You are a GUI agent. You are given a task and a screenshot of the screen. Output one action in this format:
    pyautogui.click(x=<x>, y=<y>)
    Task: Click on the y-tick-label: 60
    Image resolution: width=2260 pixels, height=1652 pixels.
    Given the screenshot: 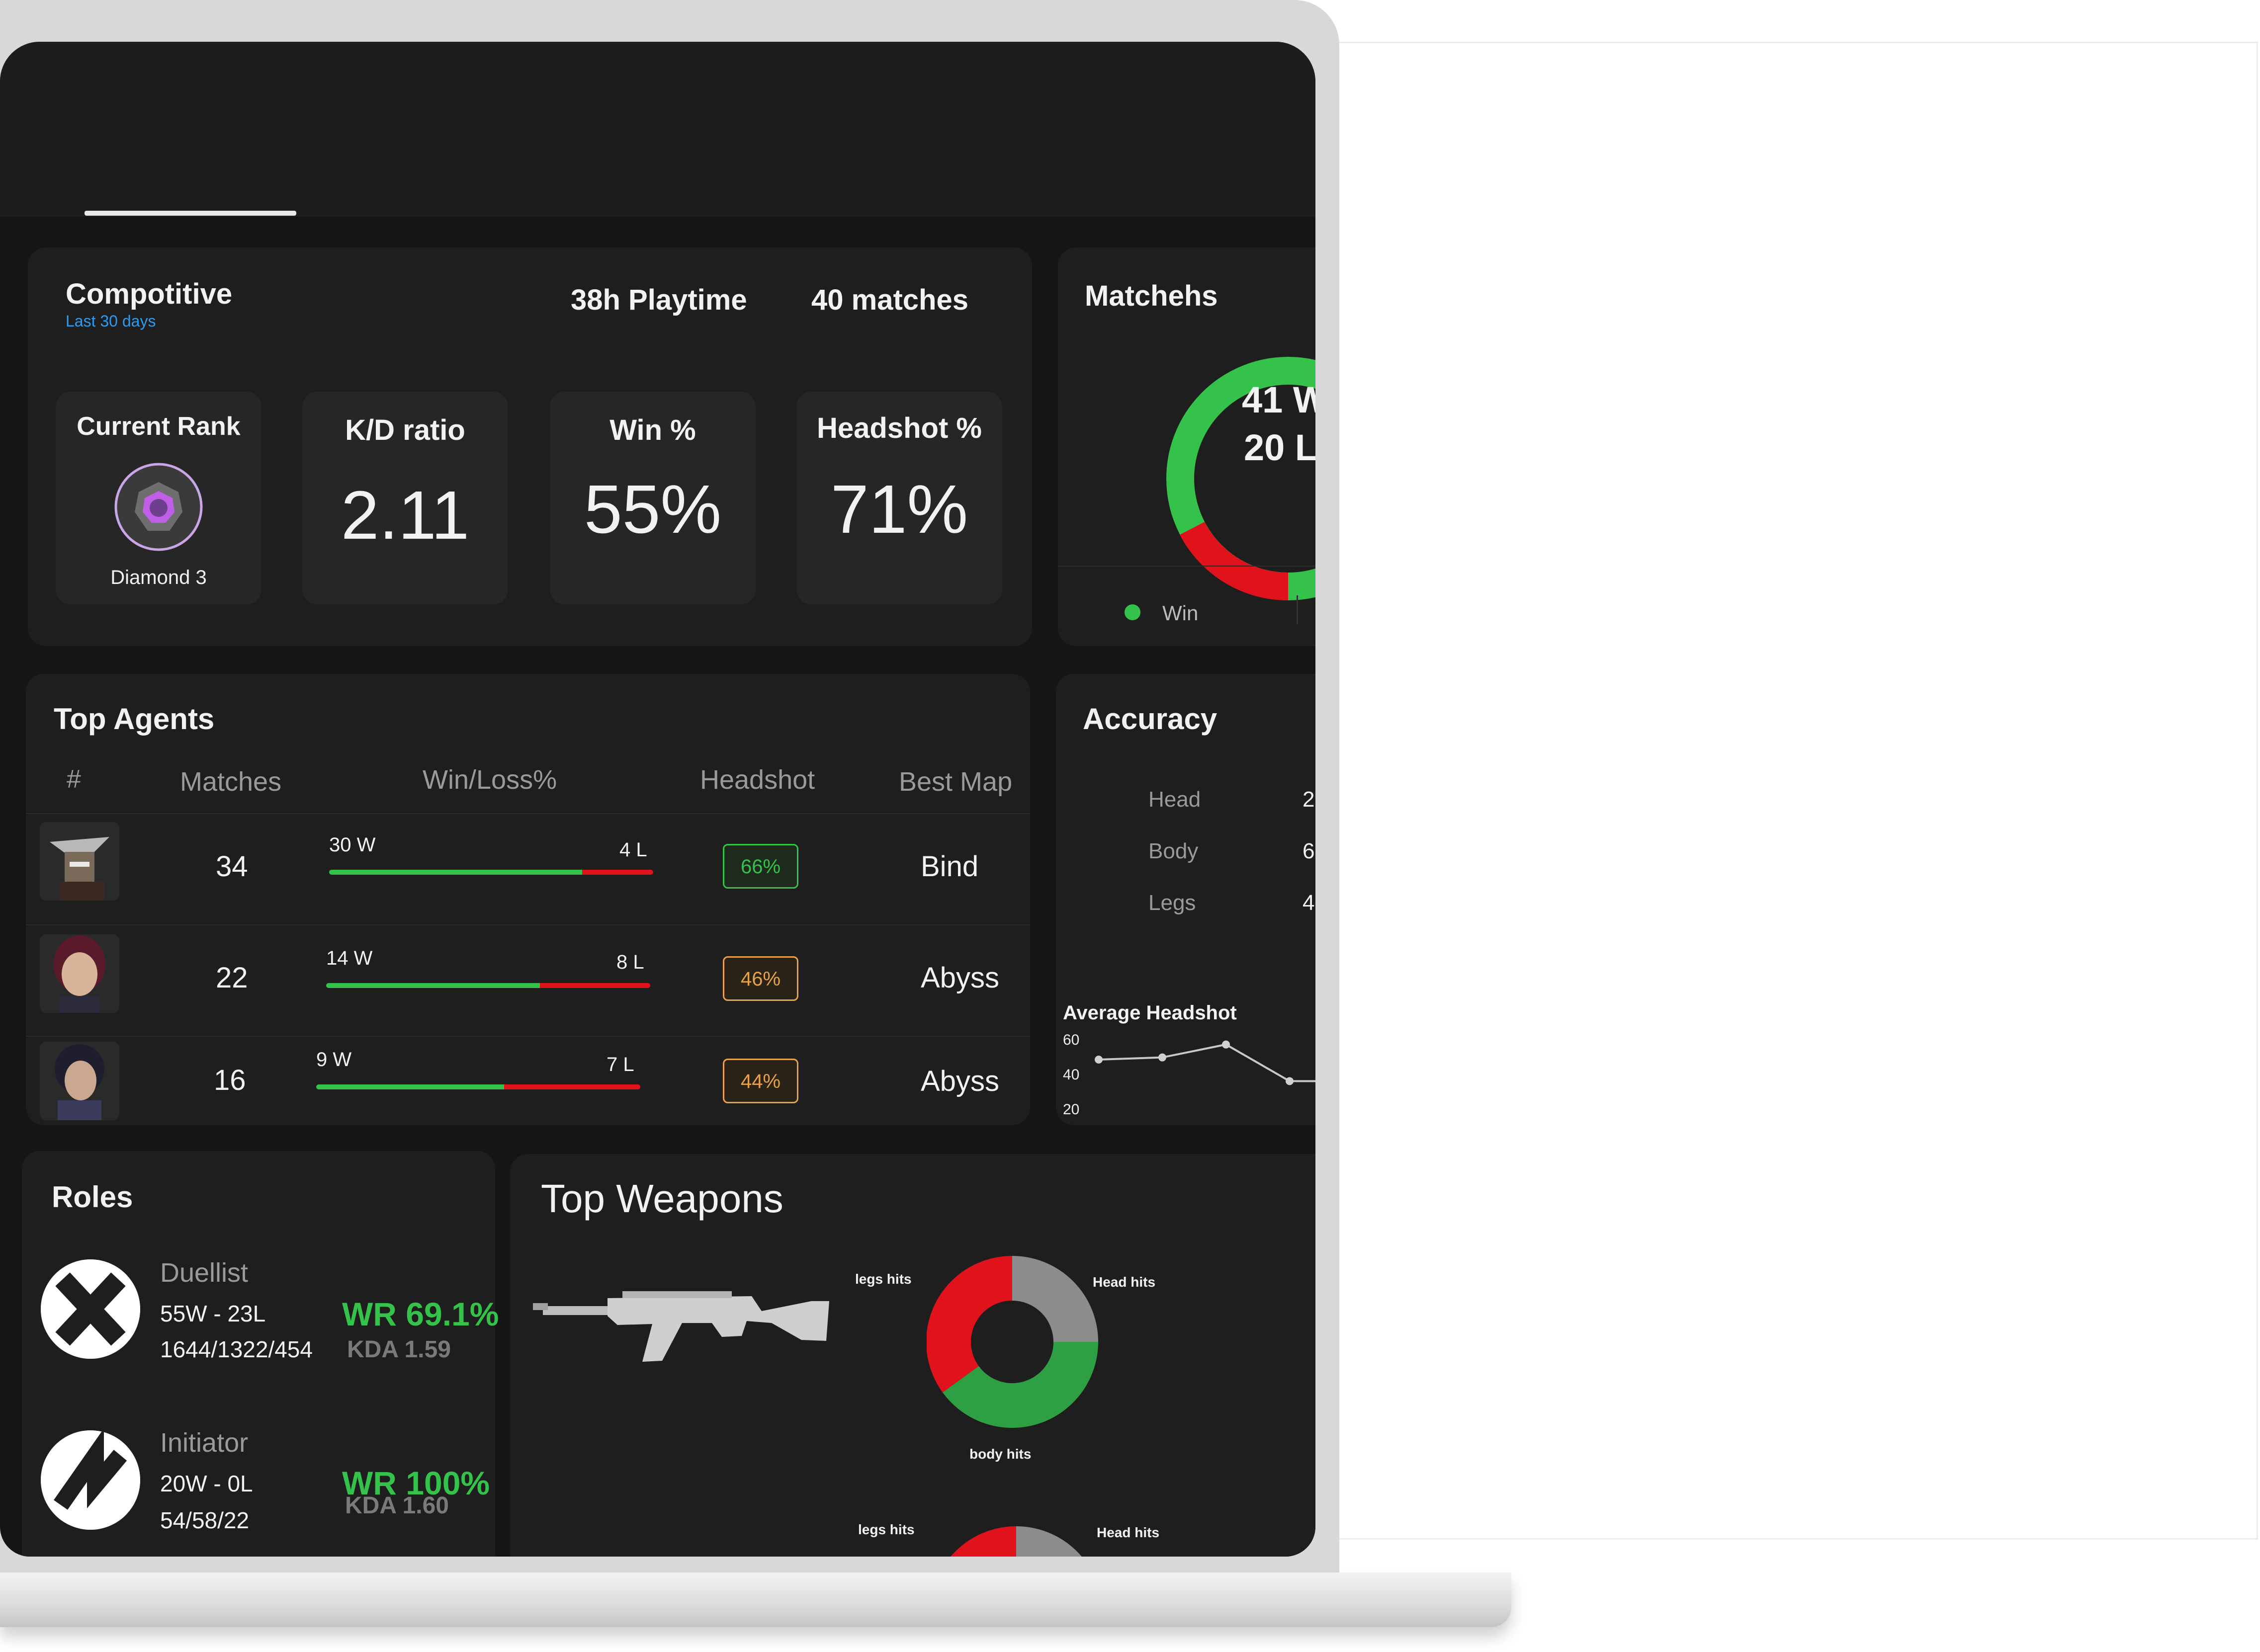 What is the action you would take?
    pyautogui.click(x=1071, y=1040)
    